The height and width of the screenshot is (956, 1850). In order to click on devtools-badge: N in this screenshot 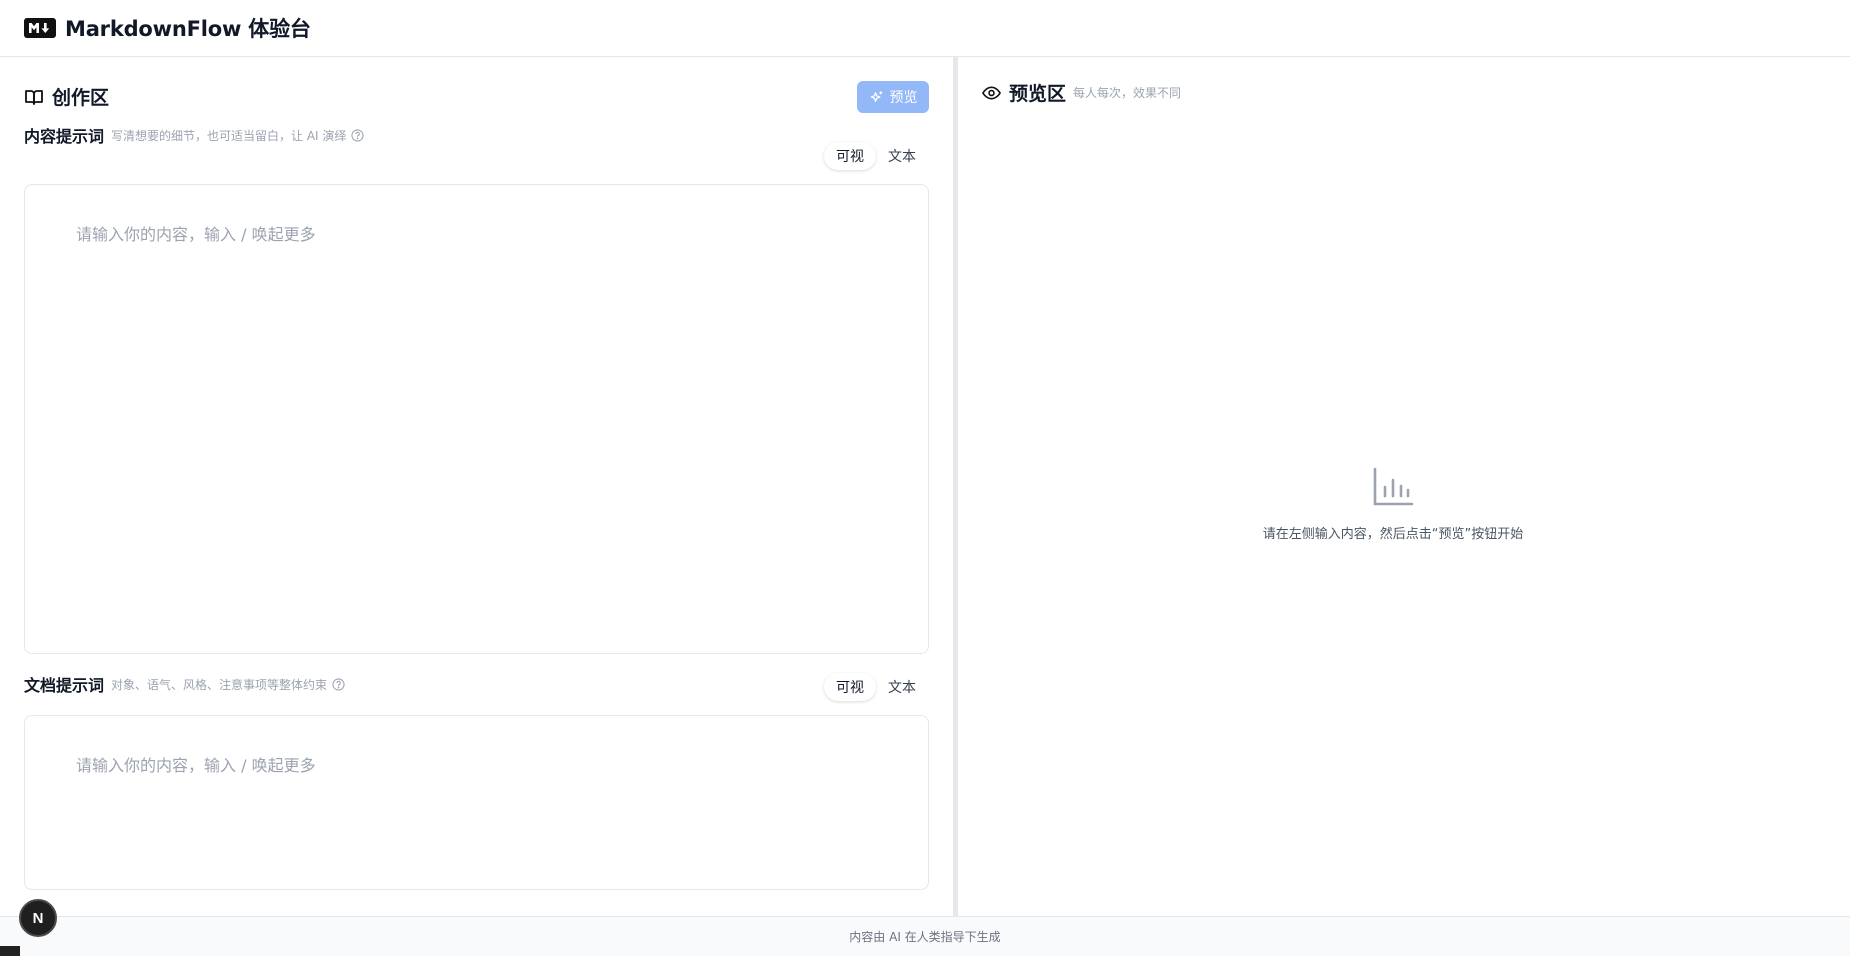, I will do `click(38, 918)`.